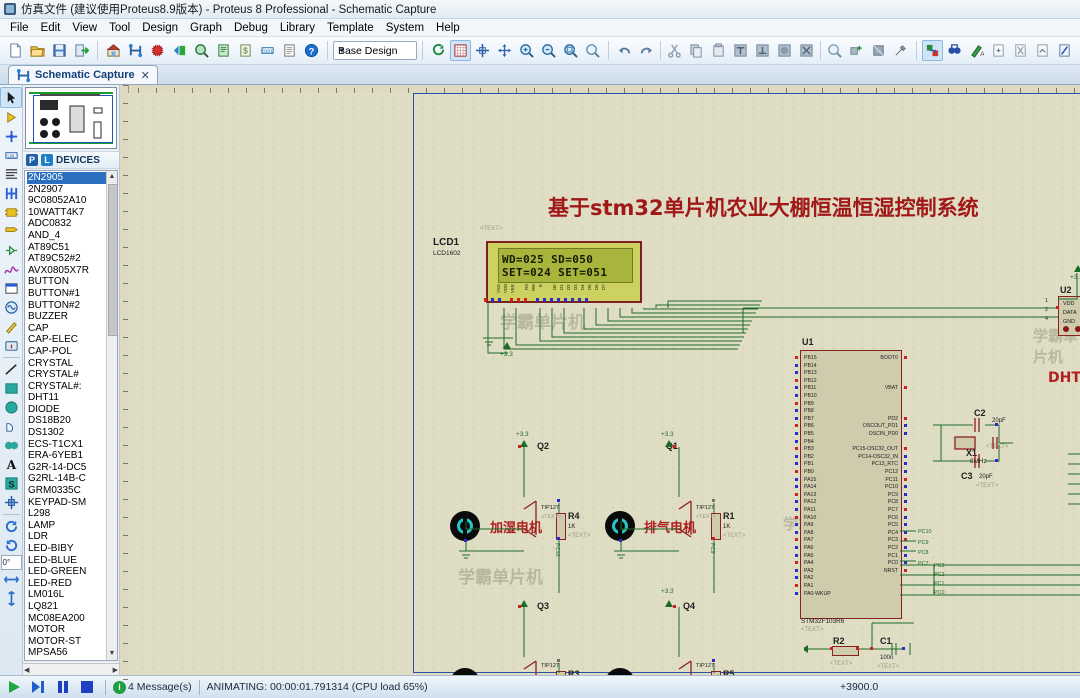 This screenshot has height=698, width=1080. Describe the element at coordinates (932, 50) in the screenshot. I see `wire-autorouter-icon` at that location.